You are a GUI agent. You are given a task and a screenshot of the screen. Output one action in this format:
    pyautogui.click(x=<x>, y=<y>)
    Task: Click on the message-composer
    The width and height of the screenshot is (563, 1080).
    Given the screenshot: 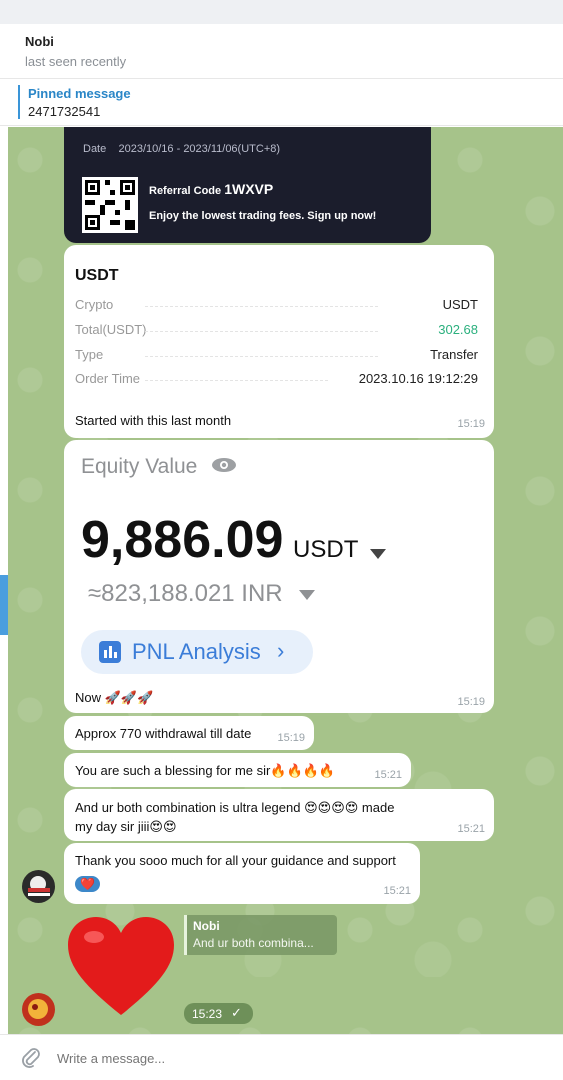 What is the action you would take?
    pyautogui.click(x=281, y=1057)
    